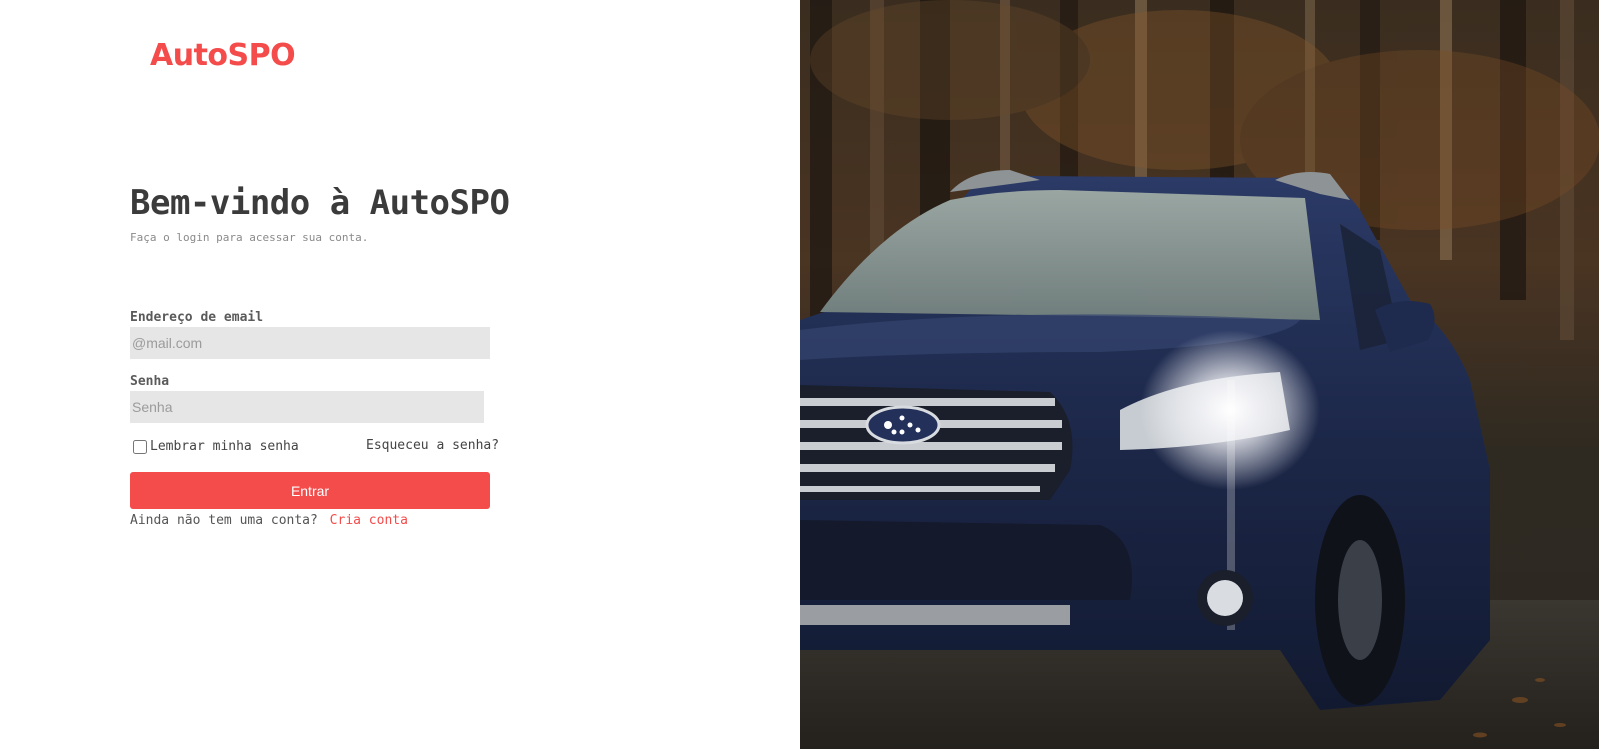 The height and width of the screenshot is (749, 1599). What do you see at coordinates (432, 445) in the screenshot?
I see `forgot-password-link: Esqueceu a senha?` at bounding box center [432, 445].